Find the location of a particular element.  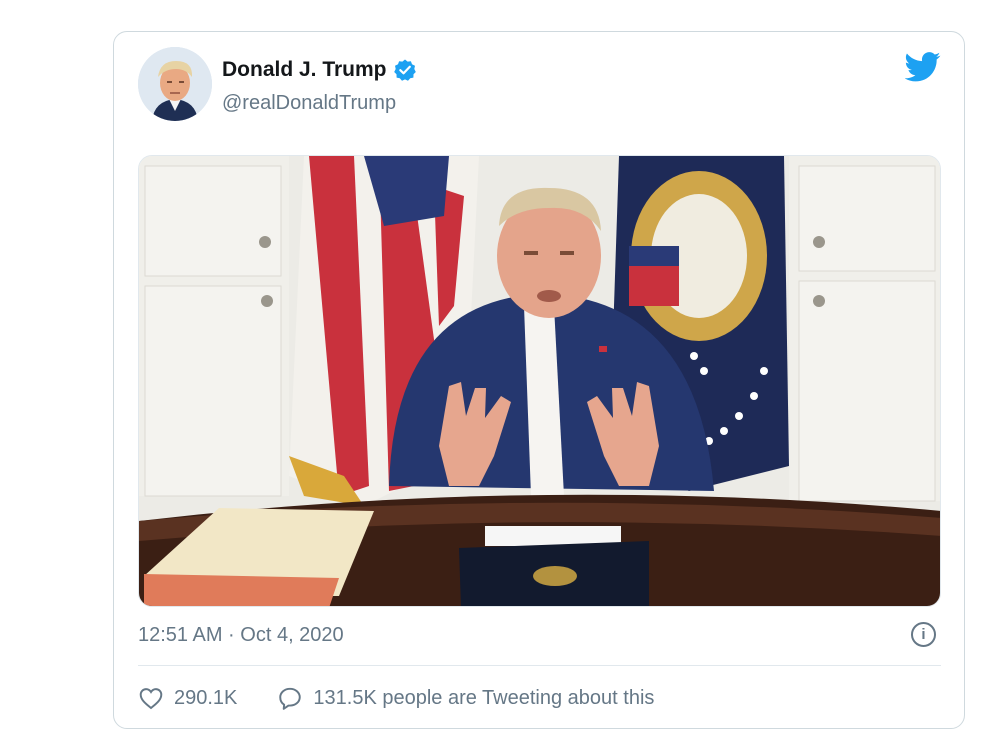

info-icon: i is located at coordinates (923, 634).